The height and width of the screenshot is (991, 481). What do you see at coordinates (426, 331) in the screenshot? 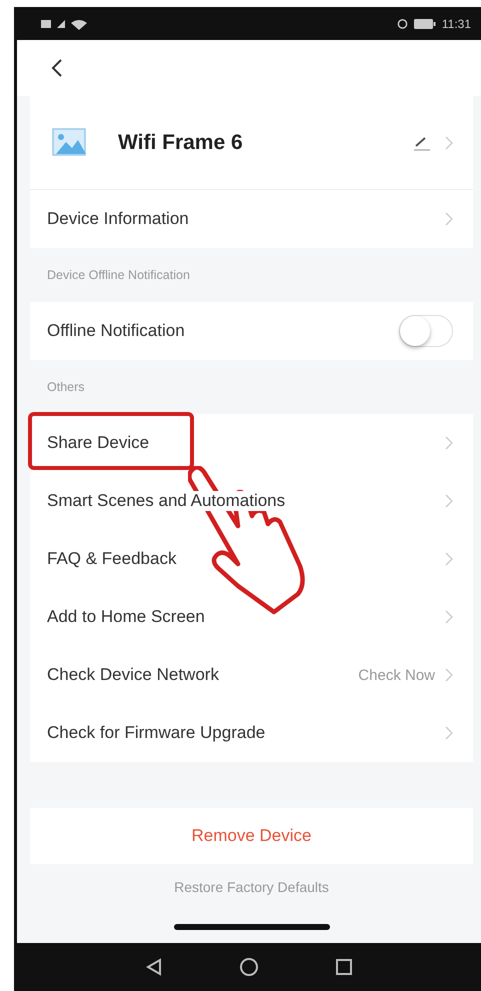
I see `toggle-switch` at bounding box center [426, 331].